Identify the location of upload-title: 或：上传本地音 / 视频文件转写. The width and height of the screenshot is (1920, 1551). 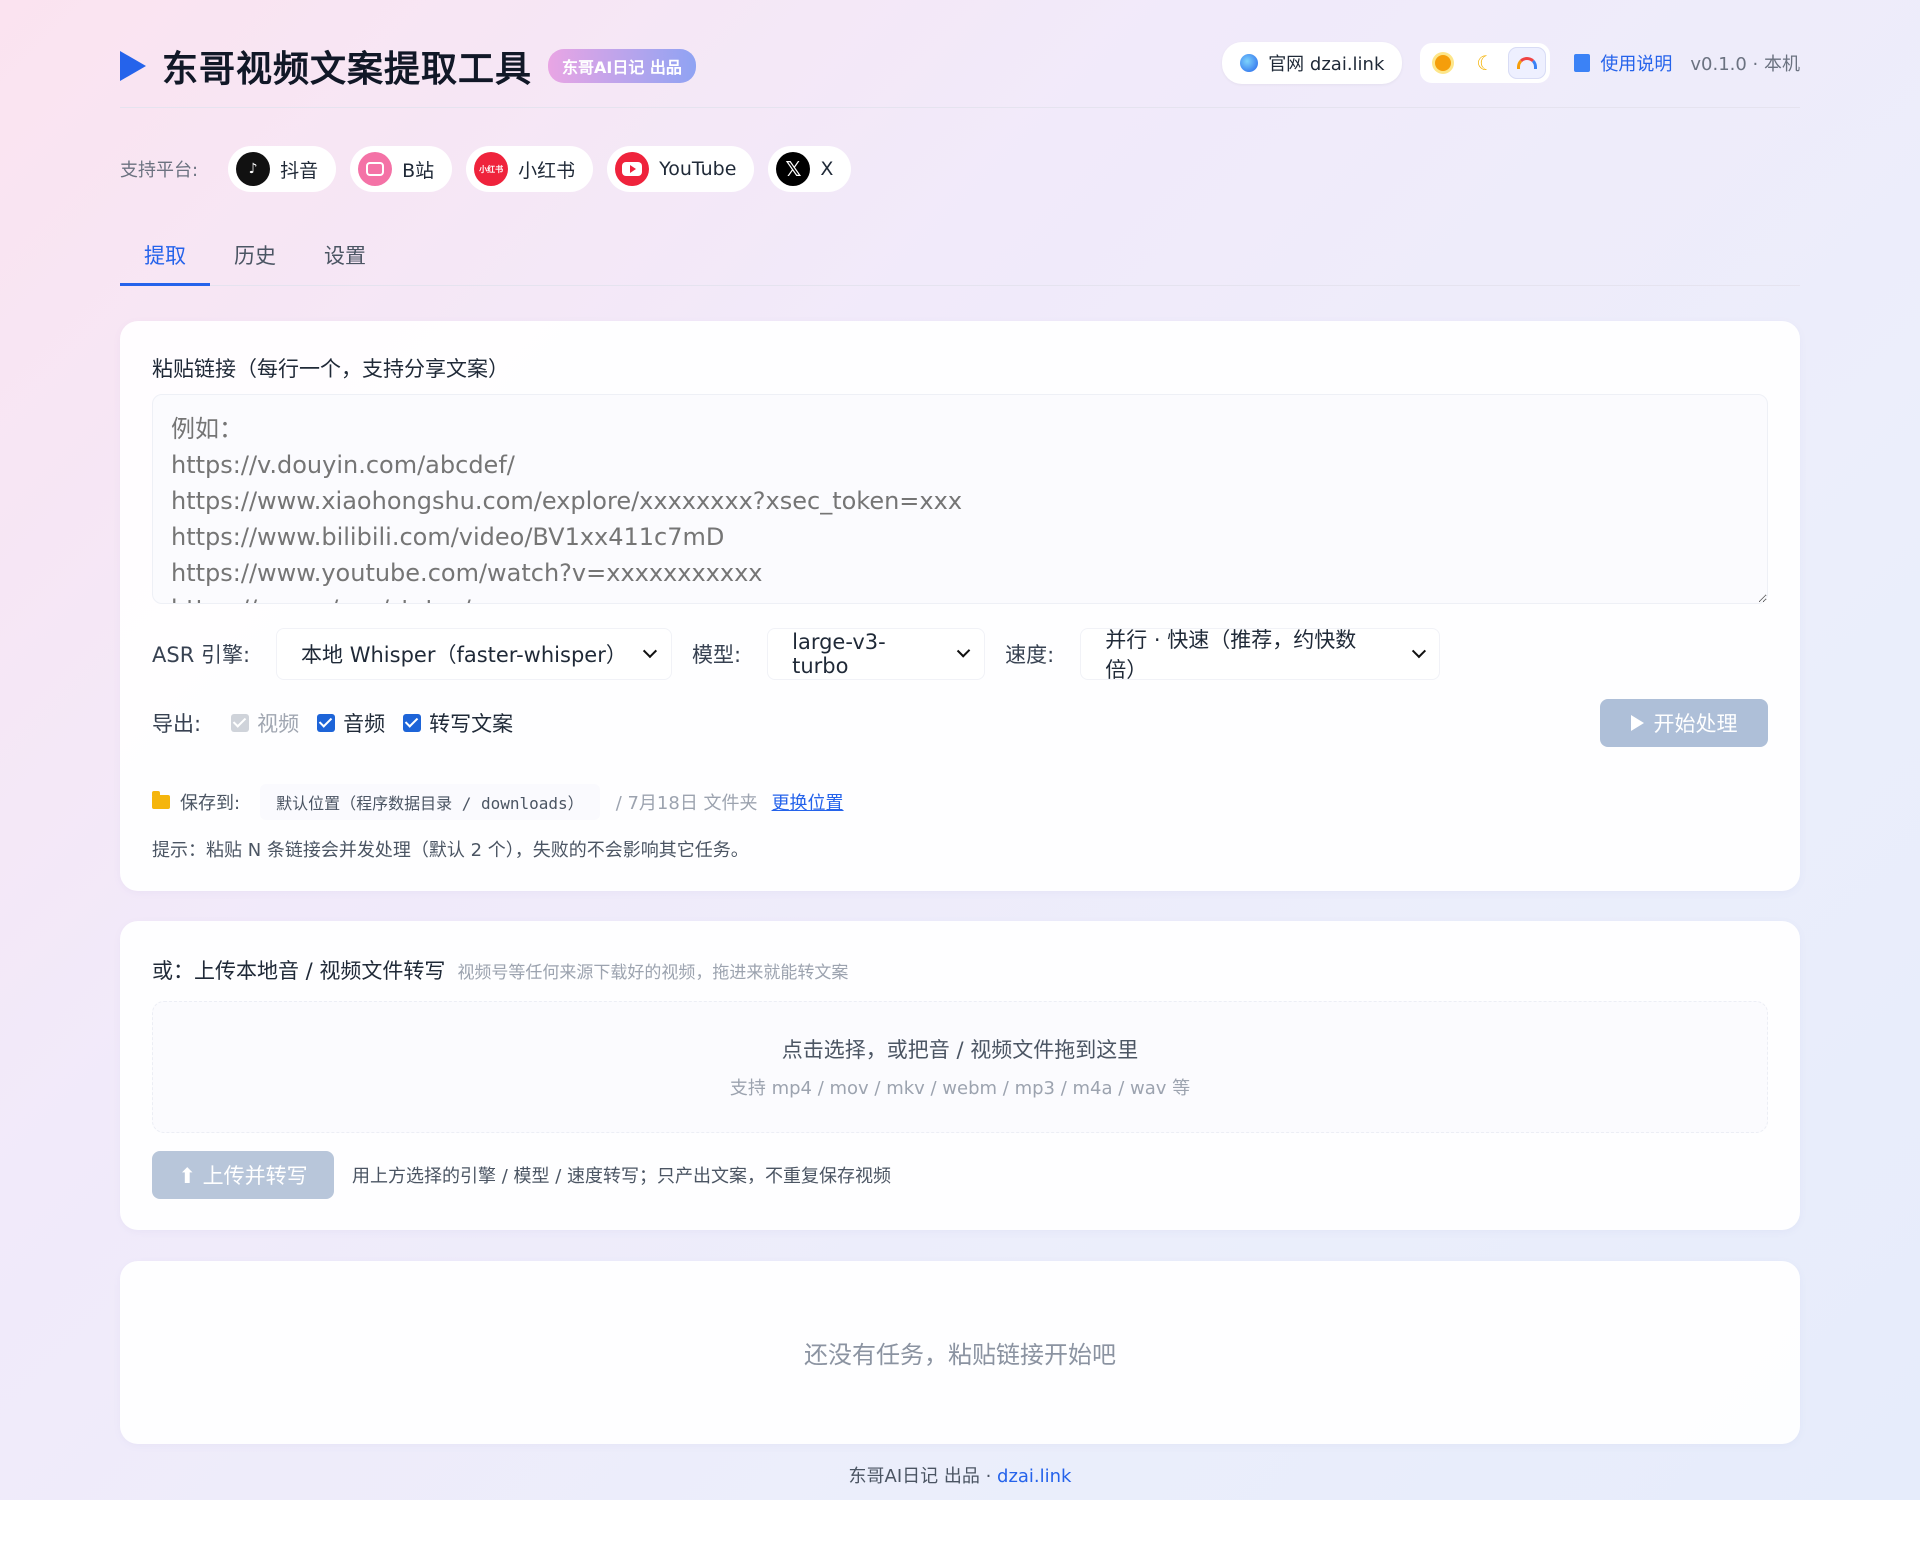
(299, 971).